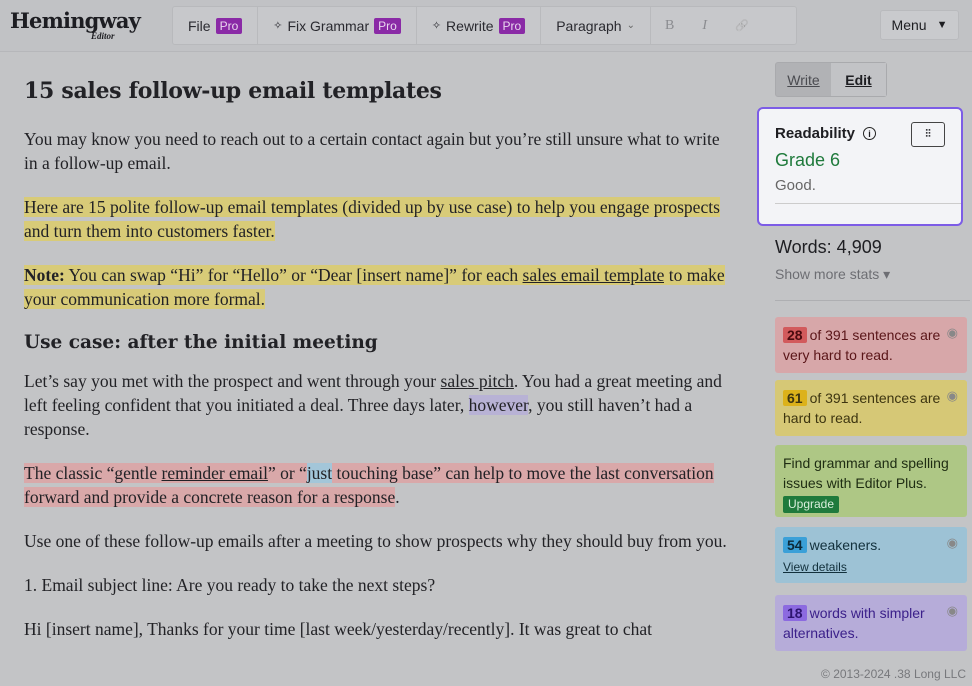 This screenshot has width=972, height=686. Describe the element at coordinates (942, 25) in the screenshot. I see `caret-down-icon: ▼` at that location.